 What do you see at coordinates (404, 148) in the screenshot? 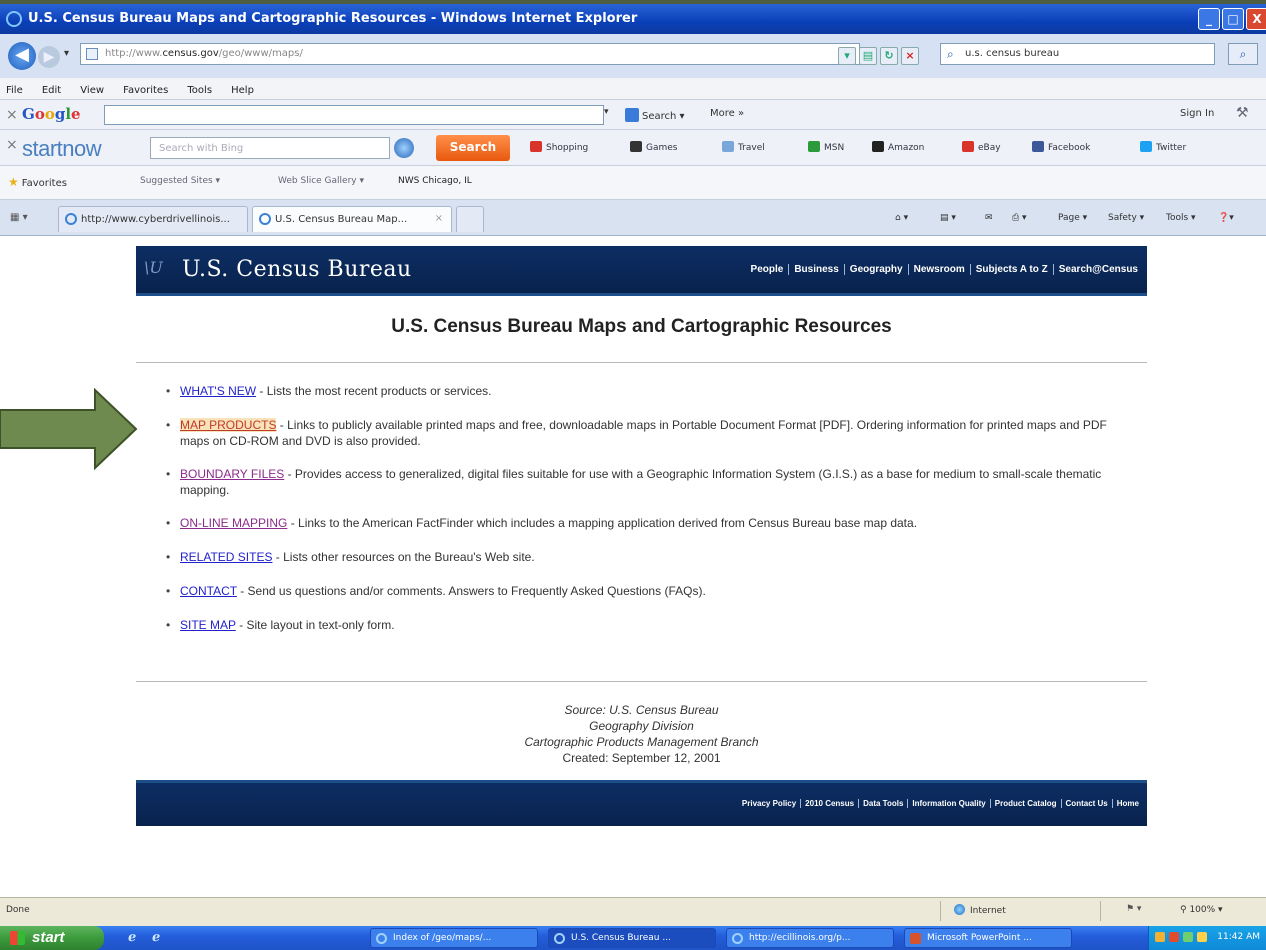
I see `globe-icon` at bounding box center [404, 148].